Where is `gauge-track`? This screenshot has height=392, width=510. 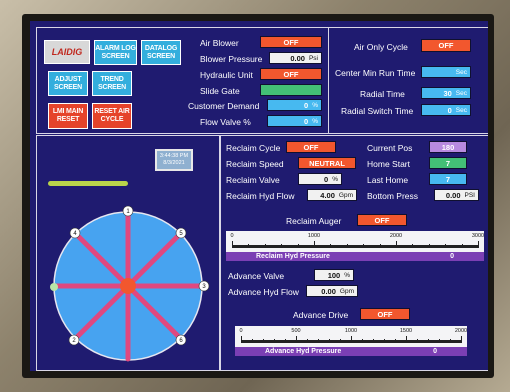
gauge-track is located at coordinates (355, 246).